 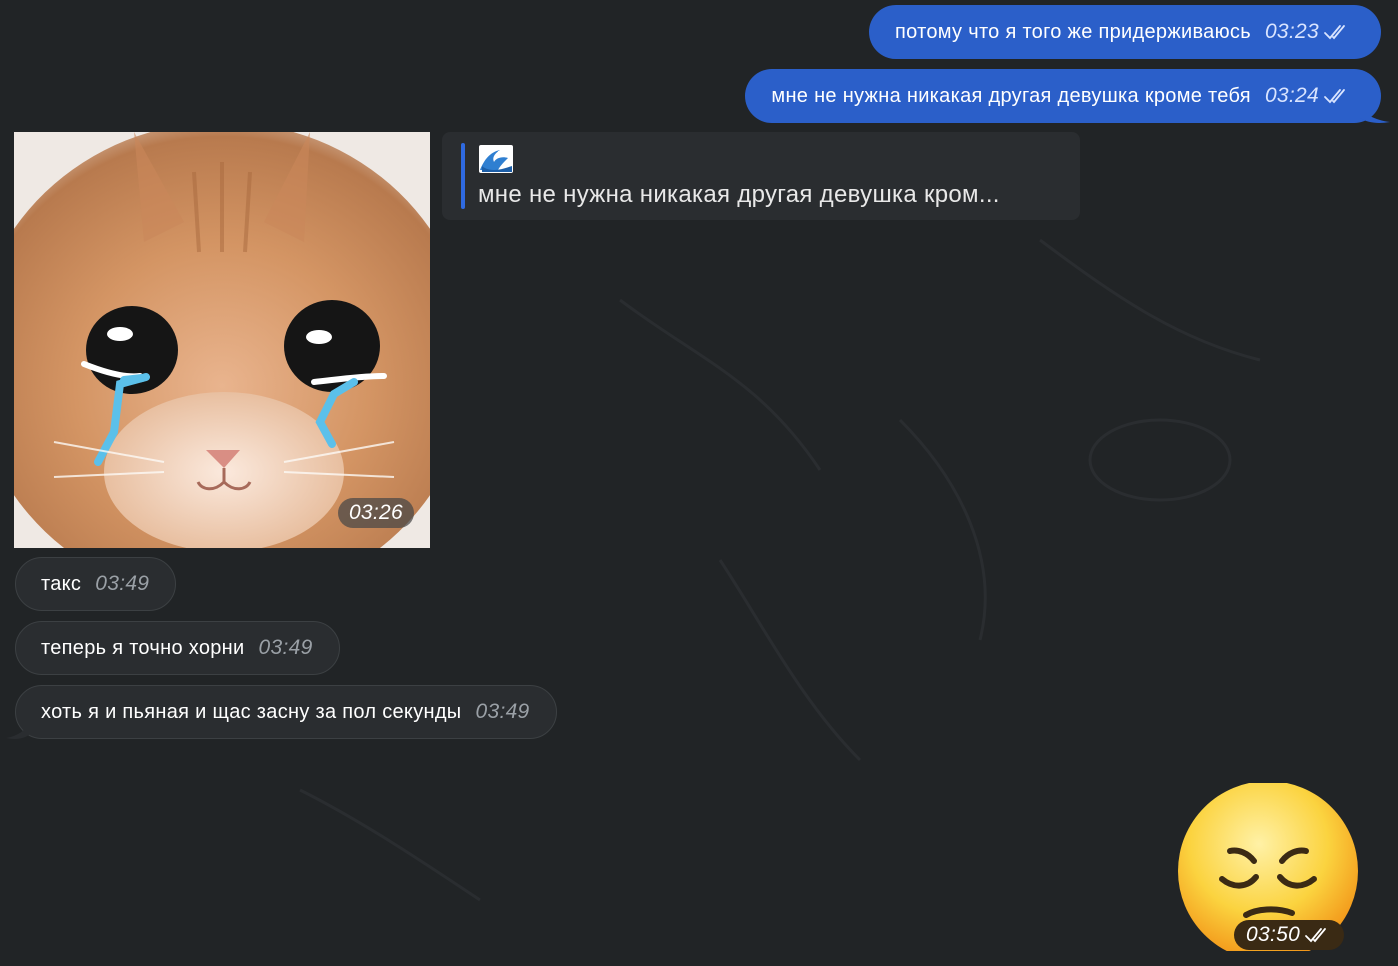 I want to click on reply-accent-bar, so click(x=463, y=176).